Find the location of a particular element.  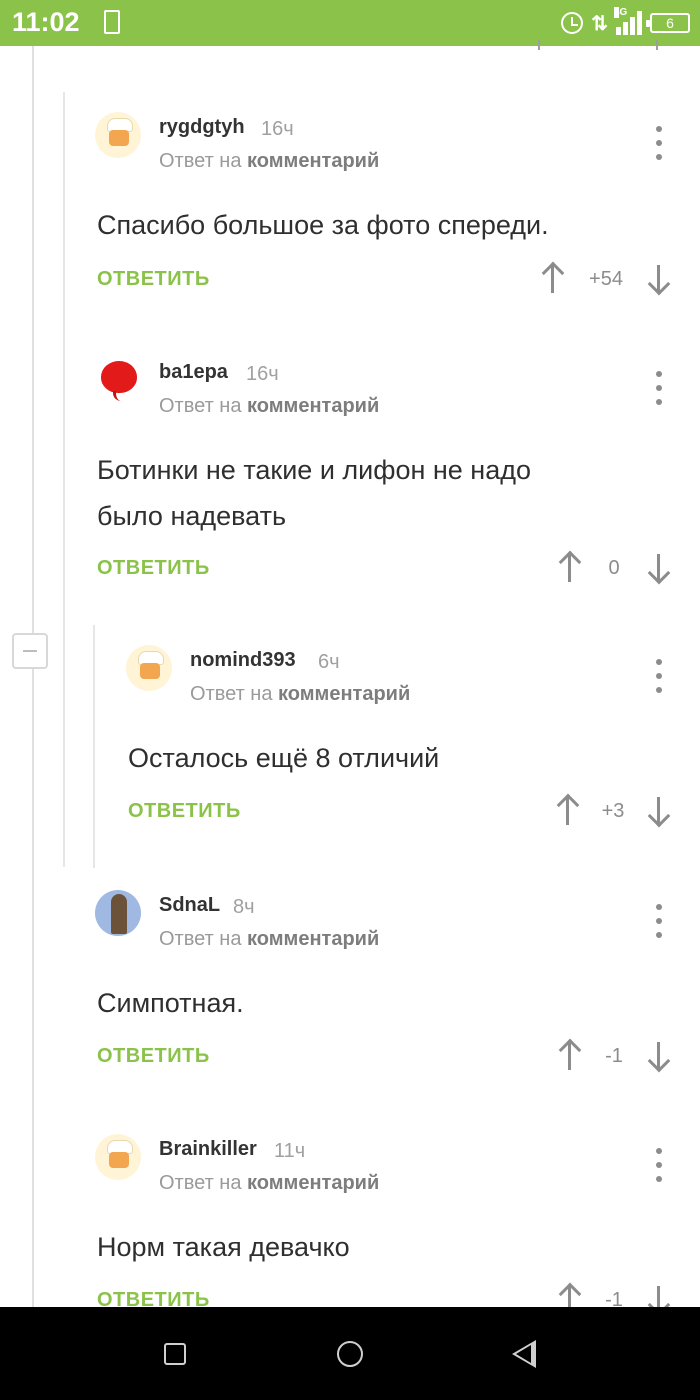

signal-icon: 4G is located at coordinates (628, 21).